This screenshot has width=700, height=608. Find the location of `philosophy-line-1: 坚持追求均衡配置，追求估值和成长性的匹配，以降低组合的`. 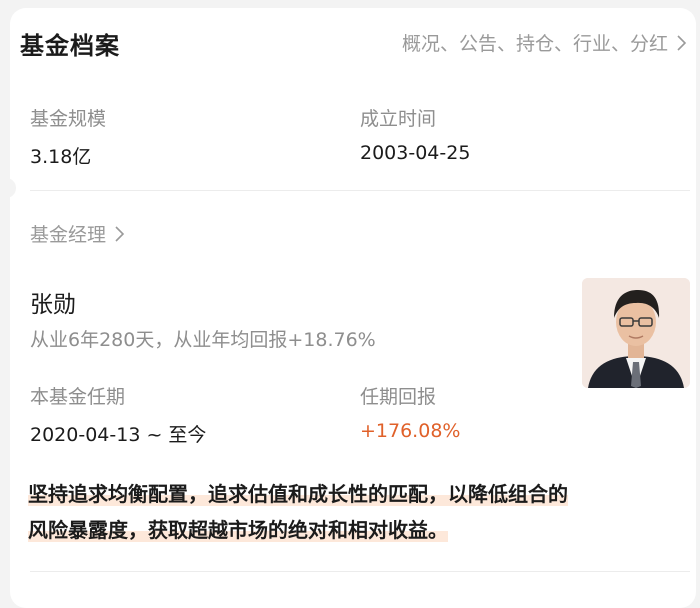

philosophy-line-1: 坚持追求均衡配置，追求估值和成长性的匹配，以降低组合的 is located at coordinates (298, 494).